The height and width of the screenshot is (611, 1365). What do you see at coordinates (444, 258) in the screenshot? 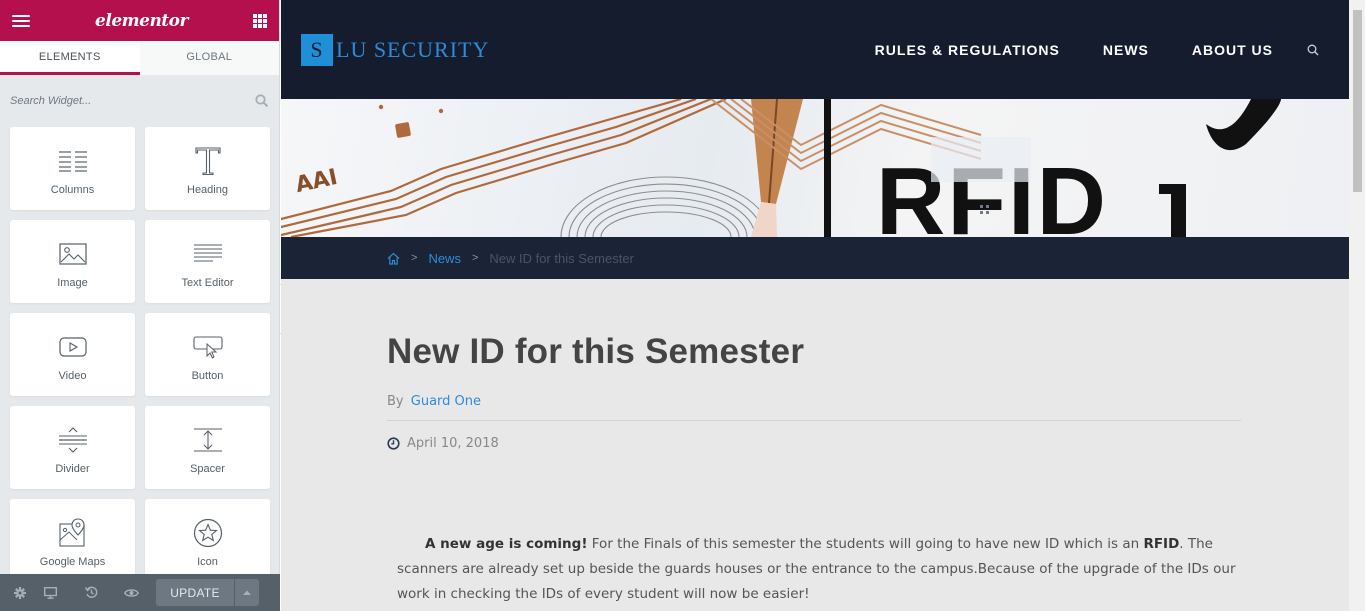
I see `breadcrumb-link-news: News` at bounding box center [444, 258].